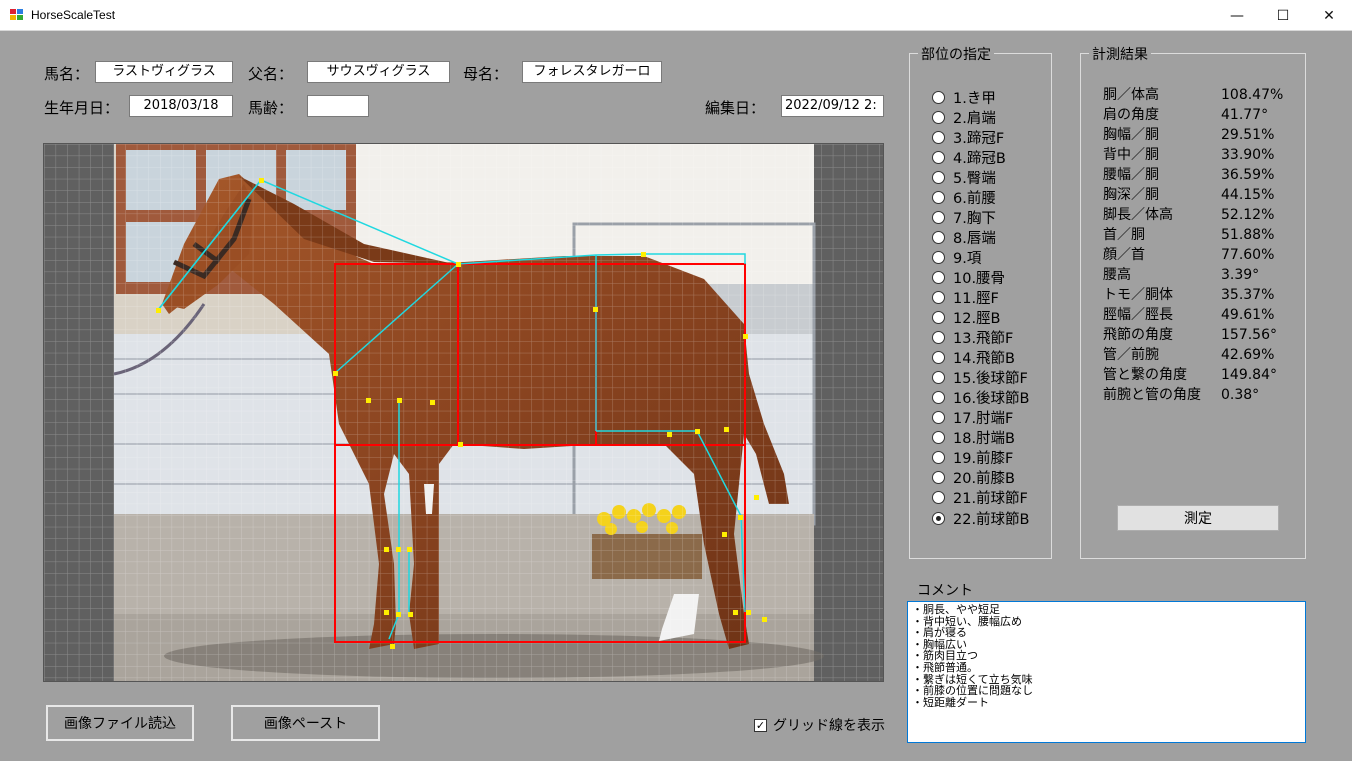 The height and width of the screenshot is (761, 1352). I want to click on part-radio-item: 11.脛F, so click(981, 297).